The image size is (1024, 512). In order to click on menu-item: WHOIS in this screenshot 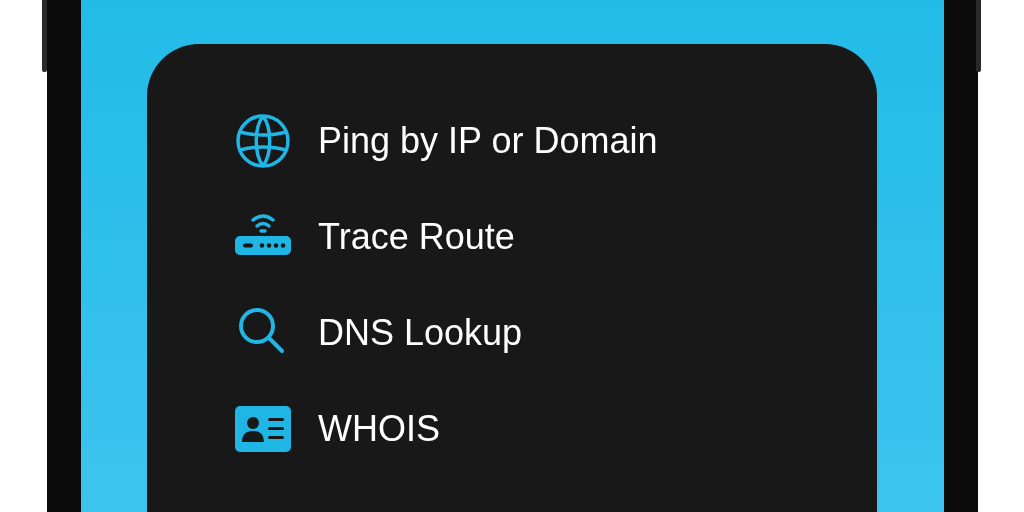, I will do `click(379, 429)`.